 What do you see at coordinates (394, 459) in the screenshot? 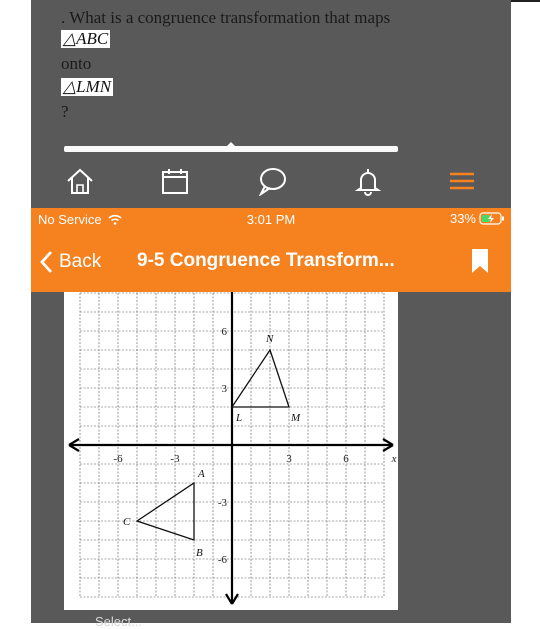
I see `x-axis-label: x` at bounding box center [394, 459].